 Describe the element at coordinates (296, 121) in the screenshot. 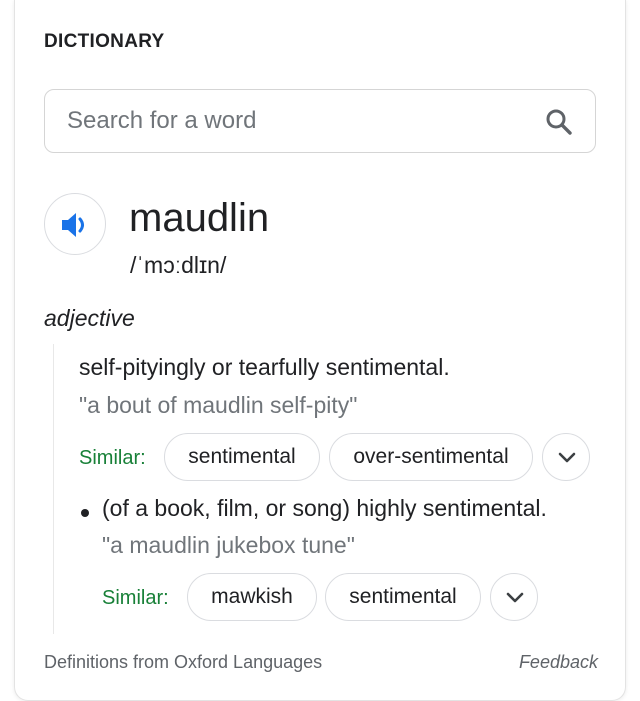

I see `search-input` at that location.